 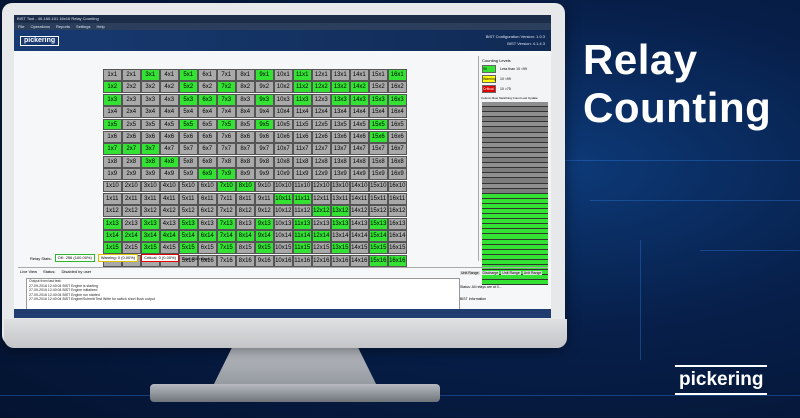 What do you see at coordinates (264, 124) in the screenshot?
I see `relay-cell: 9x5` at bounding box center [264, 124].